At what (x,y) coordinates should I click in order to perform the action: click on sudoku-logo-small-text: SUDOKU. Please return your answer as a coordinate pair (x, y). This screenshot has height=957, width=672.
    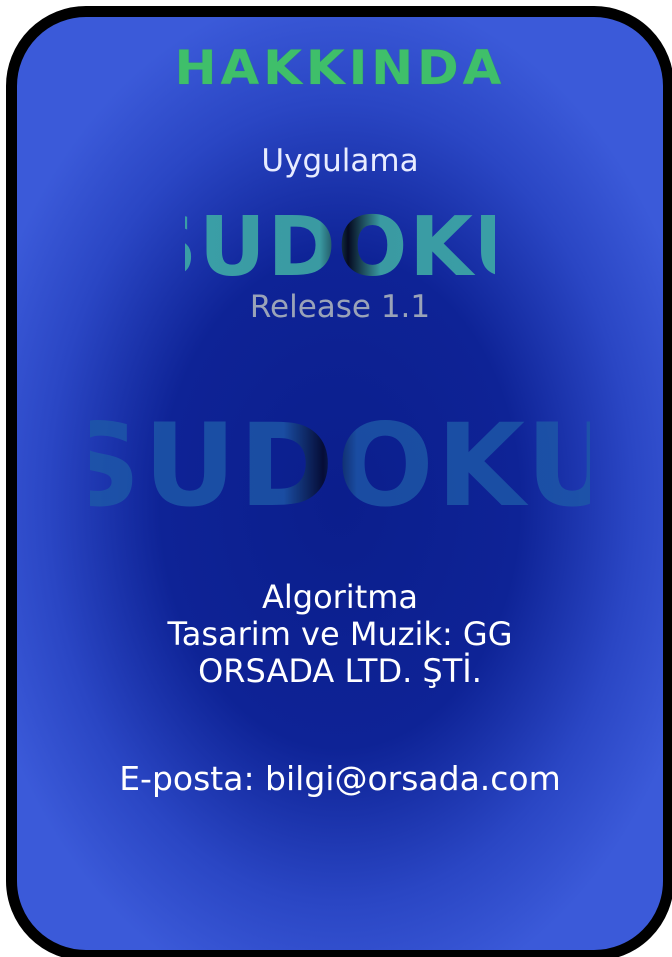
    Looking at the image, I should click on (340, 245).